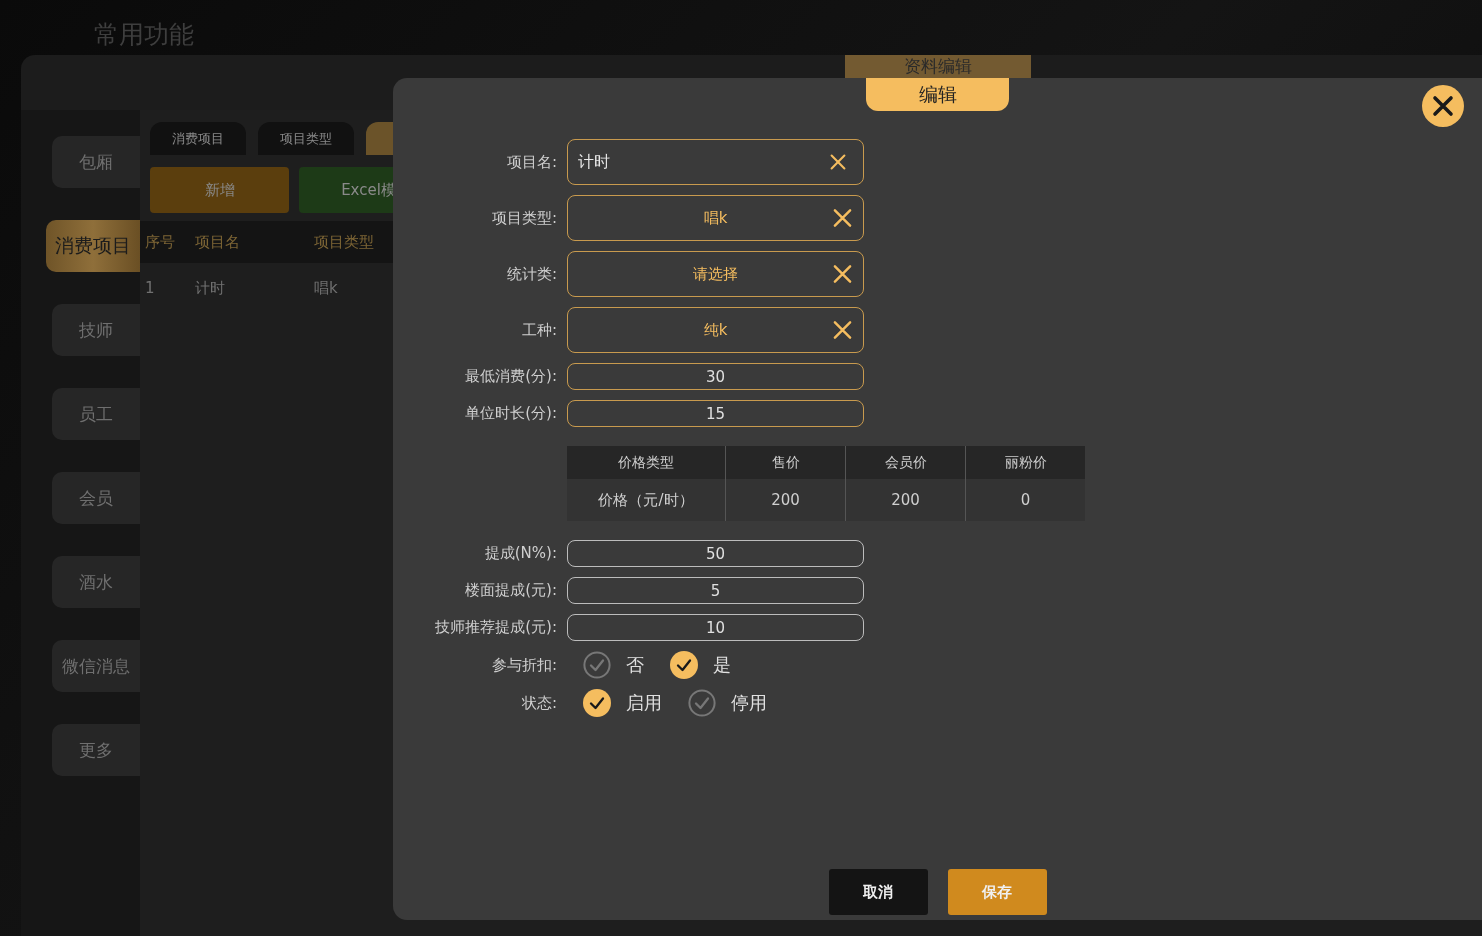 Image resolution: width=1482 pixels, height=936 pixels. Describe the element at coordinates (937, 94) in the screenshot. I see `dialog-title: 编辑` at that location.